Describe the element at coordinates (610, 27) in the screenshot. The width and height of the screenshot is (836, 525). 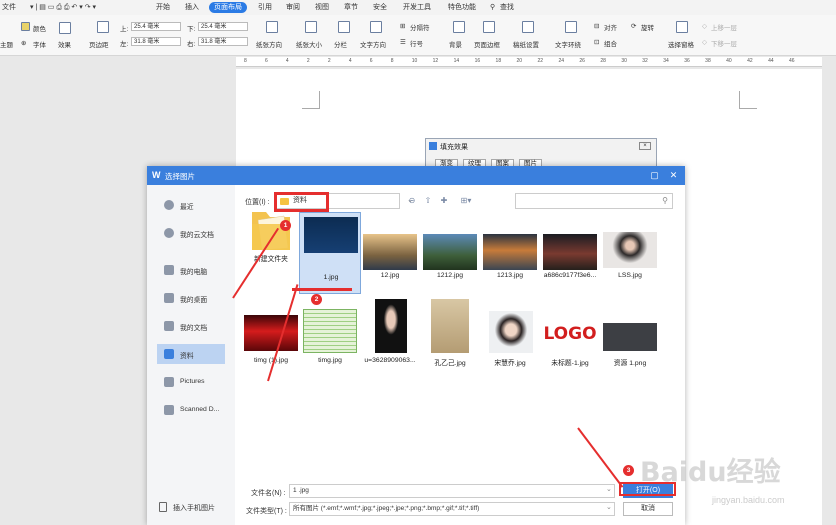
I see `align-button: 对齐` at that location.